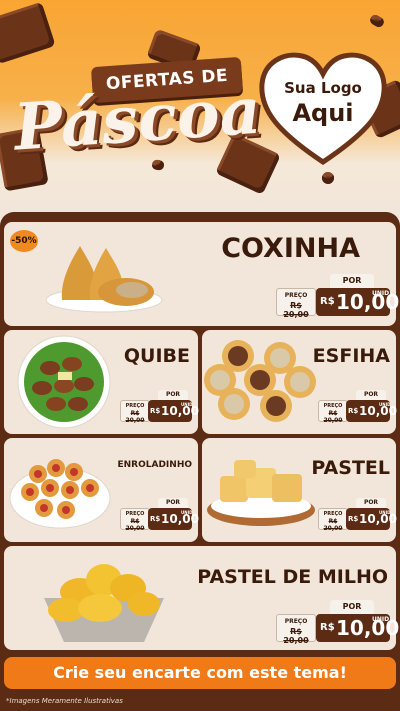  Describe the element at coordinates (24, 241) in the screenshot. I see `discount-badge: -50%` at that location.